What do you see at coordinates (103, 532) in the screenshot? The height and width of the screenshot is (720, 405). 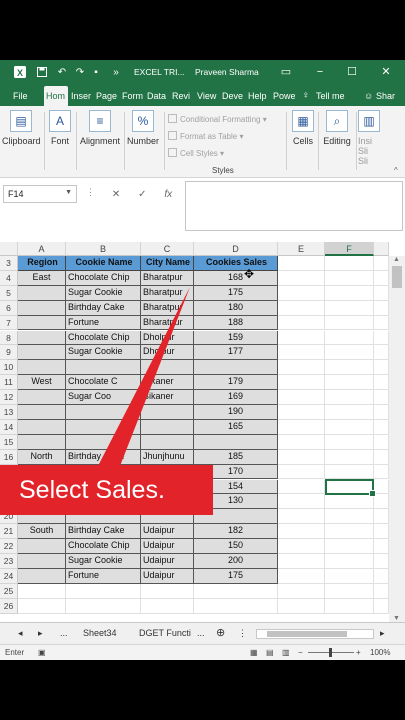 I see `table-cell: Birthday Cake` at bounding box center [103, 532].